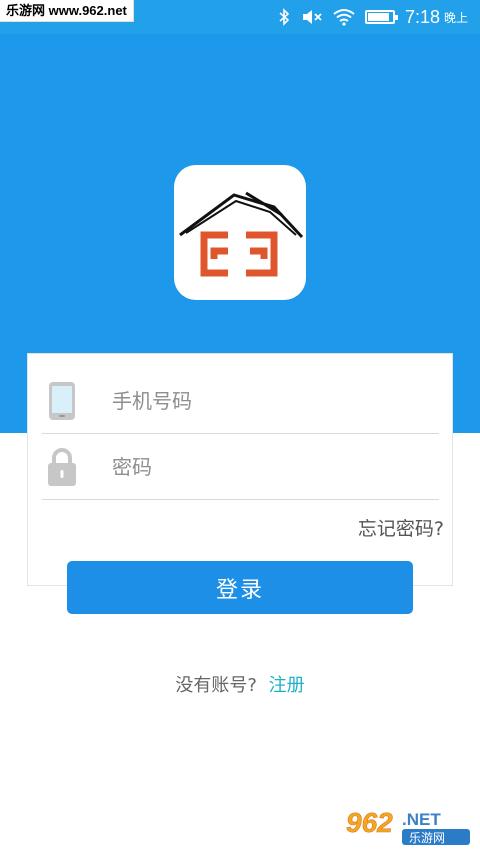  What do you see at coordinates (378, 17) in the screenshot?
I see `battery-level` at bounding box center [378, 17].